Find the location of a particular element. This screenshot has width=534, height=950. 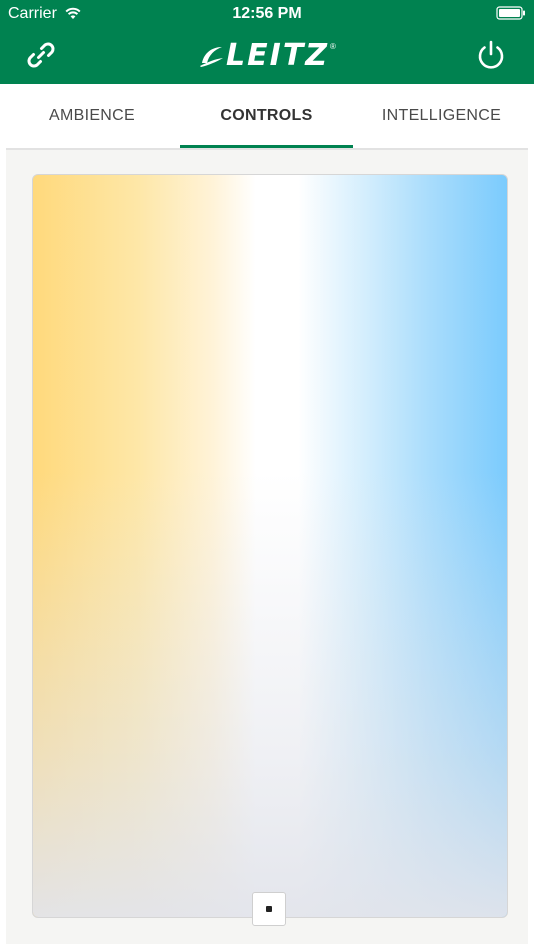

status-bar: Carrier 12:56 PM is located at coordinates (267, 14).